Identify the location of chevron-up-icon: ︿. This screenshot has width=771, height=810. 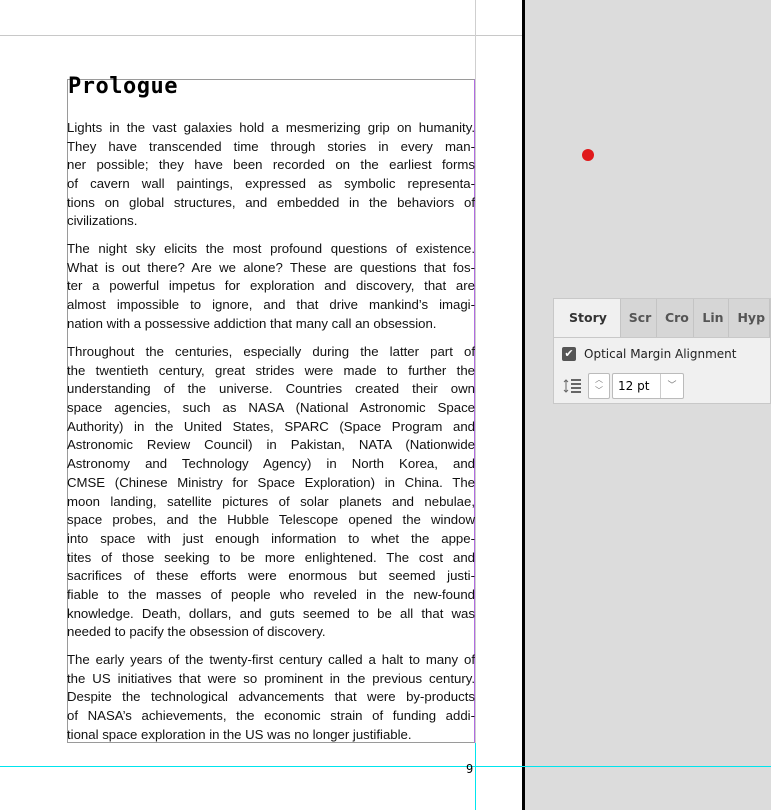
(599, 379).